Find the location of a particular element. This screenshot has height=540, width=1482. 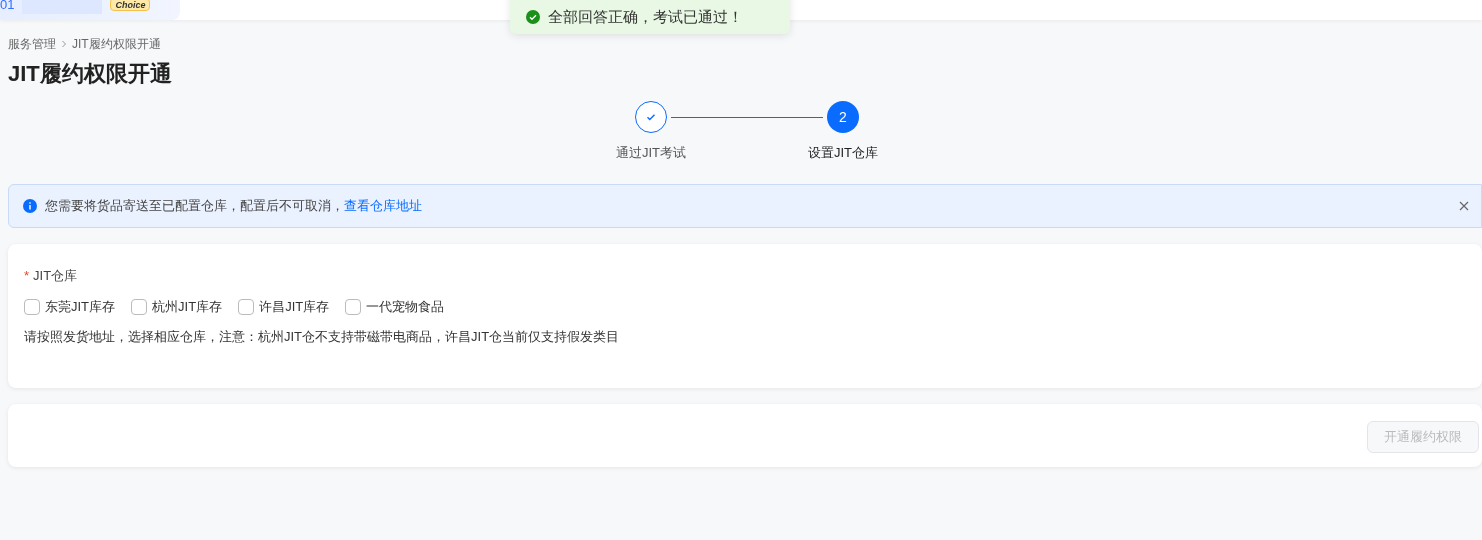

checkbox-label: 东莞JIT库存 is located at coordinates (80, 307).